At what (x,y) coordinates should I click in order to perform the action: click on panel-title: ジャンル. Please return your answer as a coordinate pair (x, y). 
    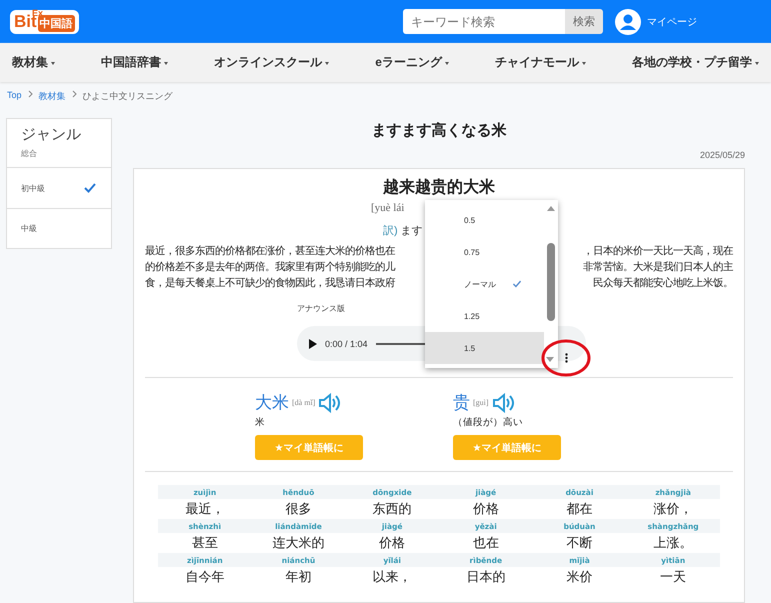
    Looking at the image, I should click on (51, 134).